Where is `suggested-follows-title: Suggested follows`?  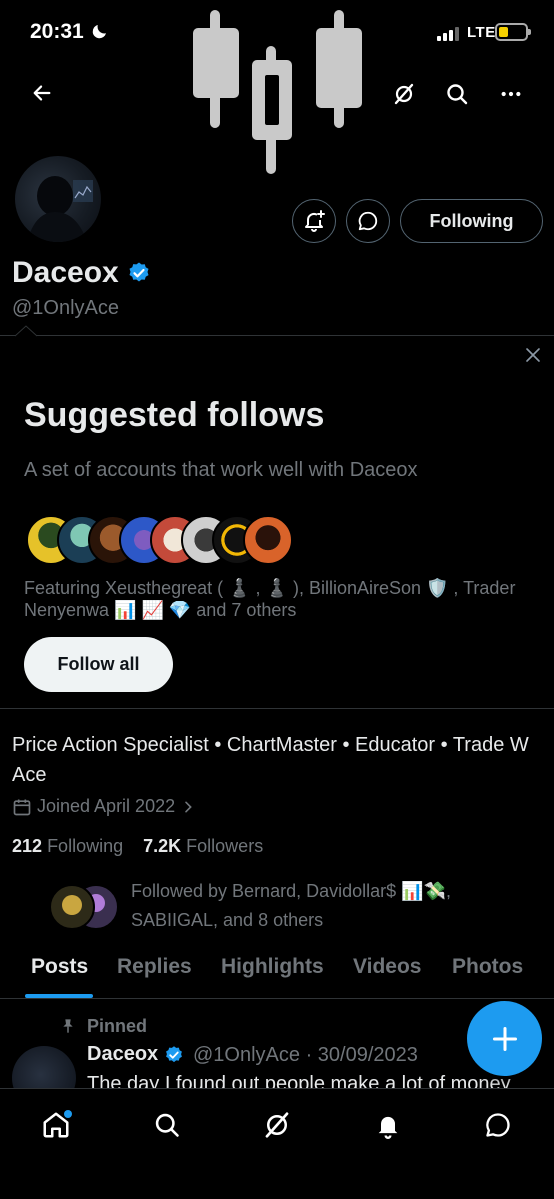 suggested-follows-title: Suggested follows is located at coordinates (174, 415).